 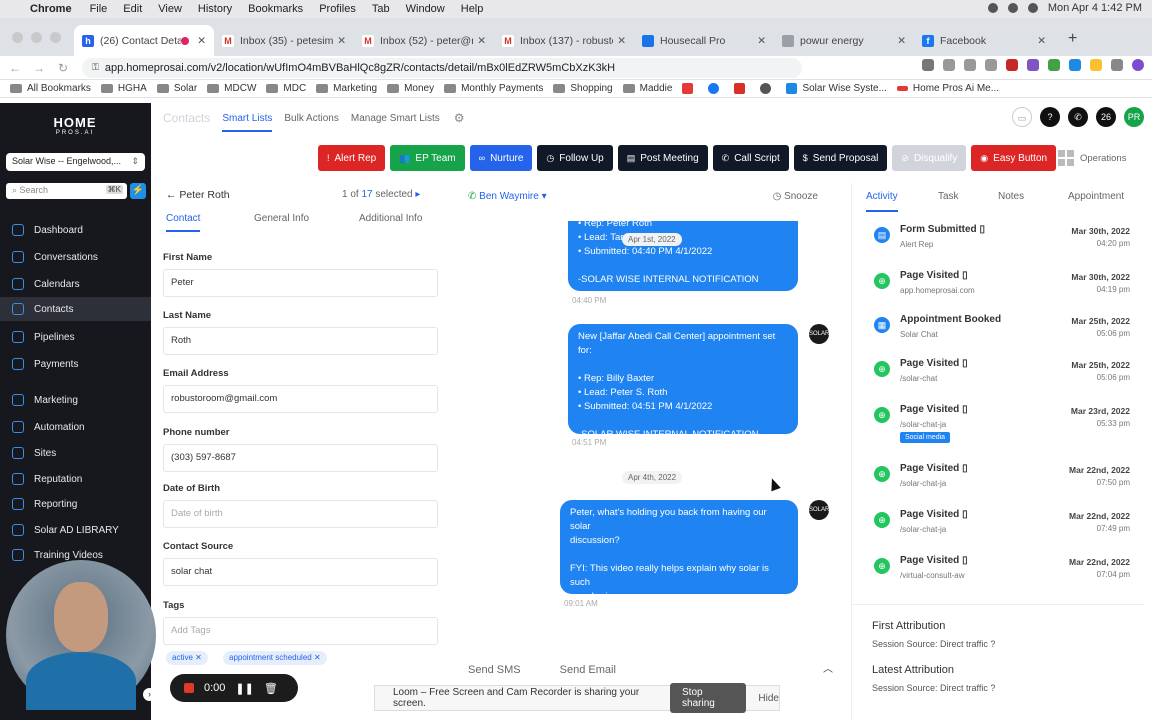 I want to click on location-switcher: Solar Wise -- Engelwood,... ⇕, so click(x=75, y=162).